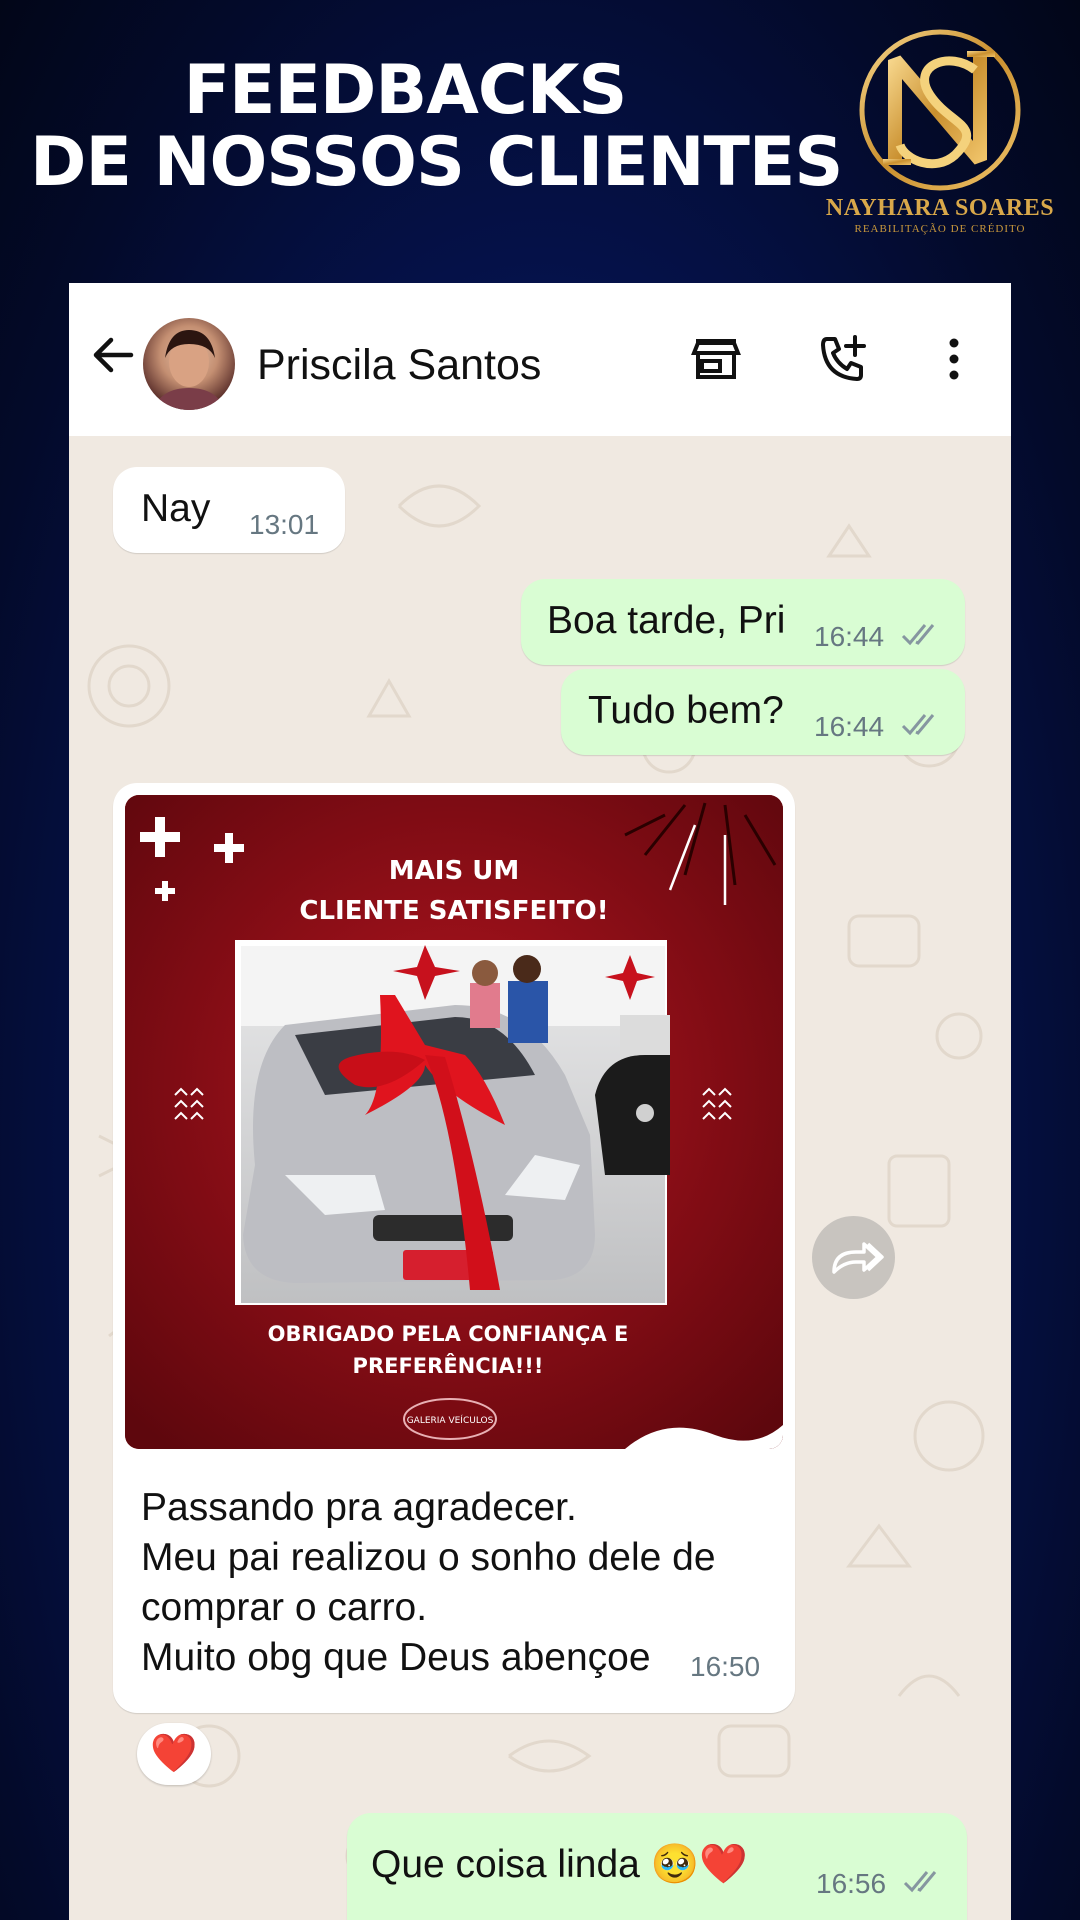  Describe the element at coordinates (113, 355) in the screenshot. I see `back-arrow-icon` at that location.